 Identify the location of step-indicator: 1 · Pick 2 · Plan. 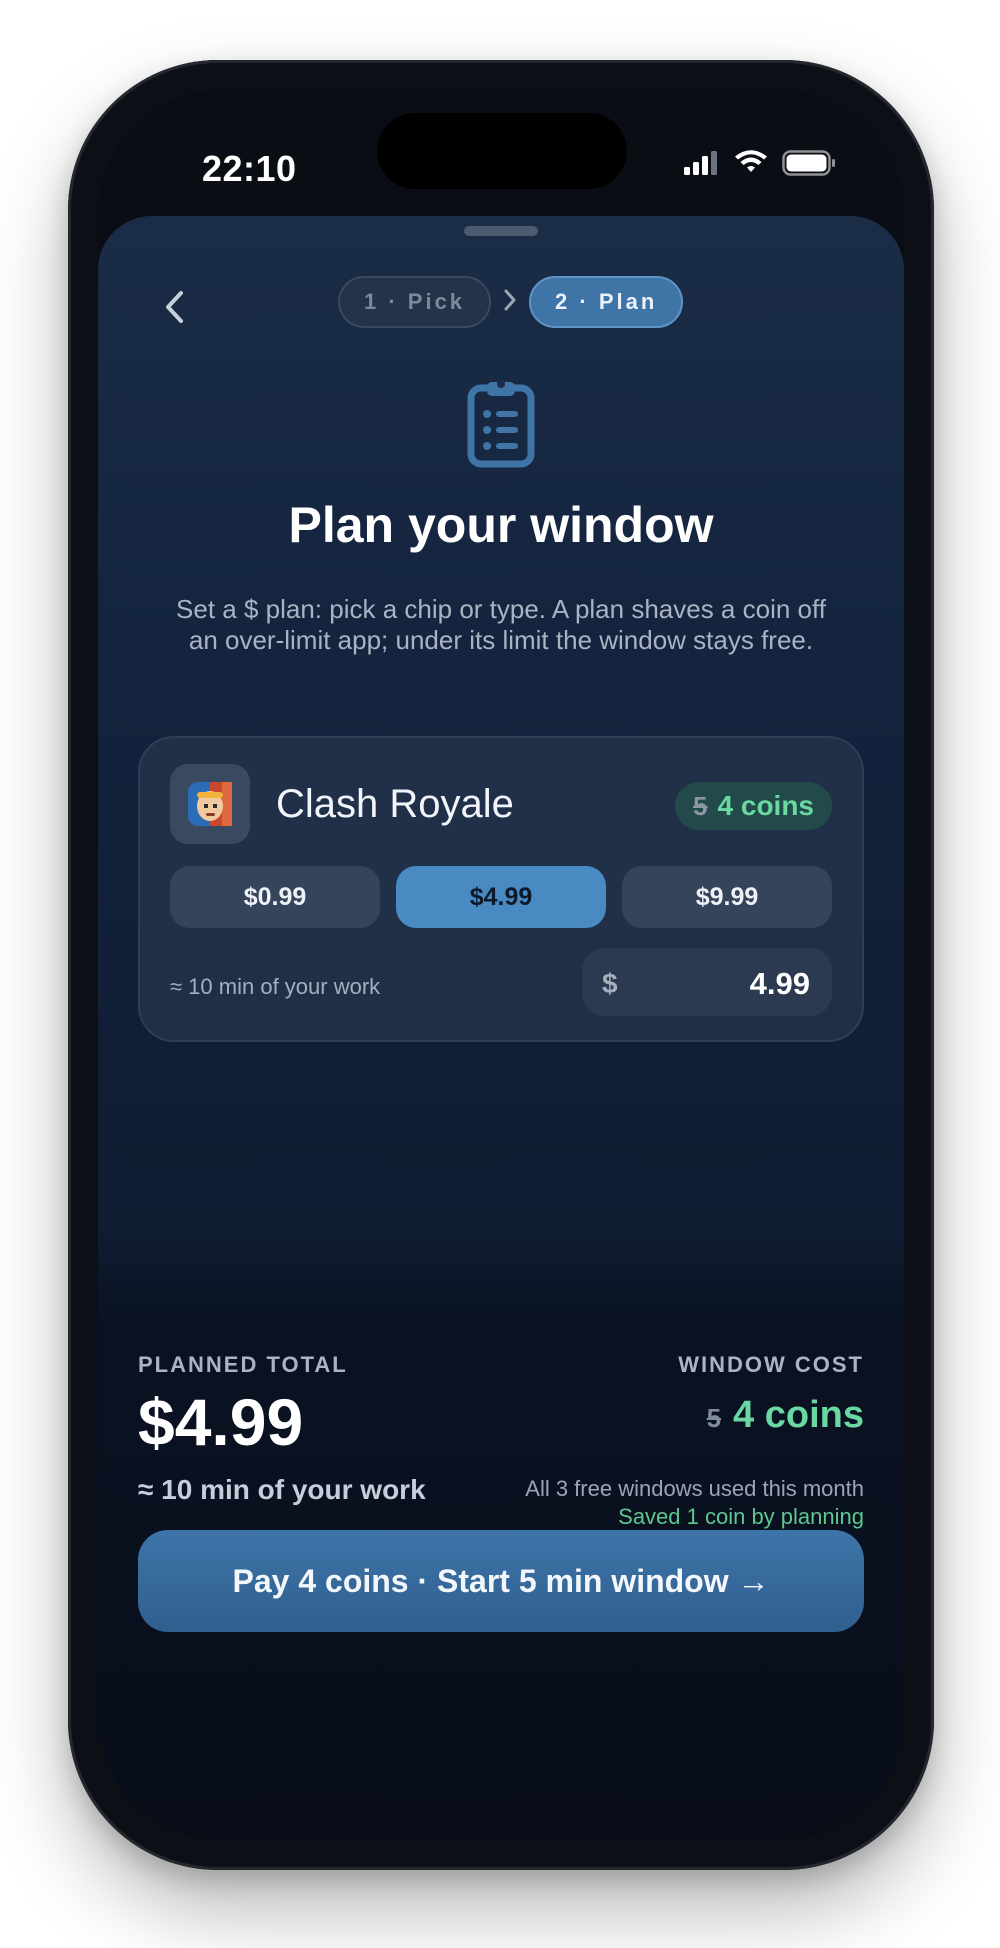
(511, 302).